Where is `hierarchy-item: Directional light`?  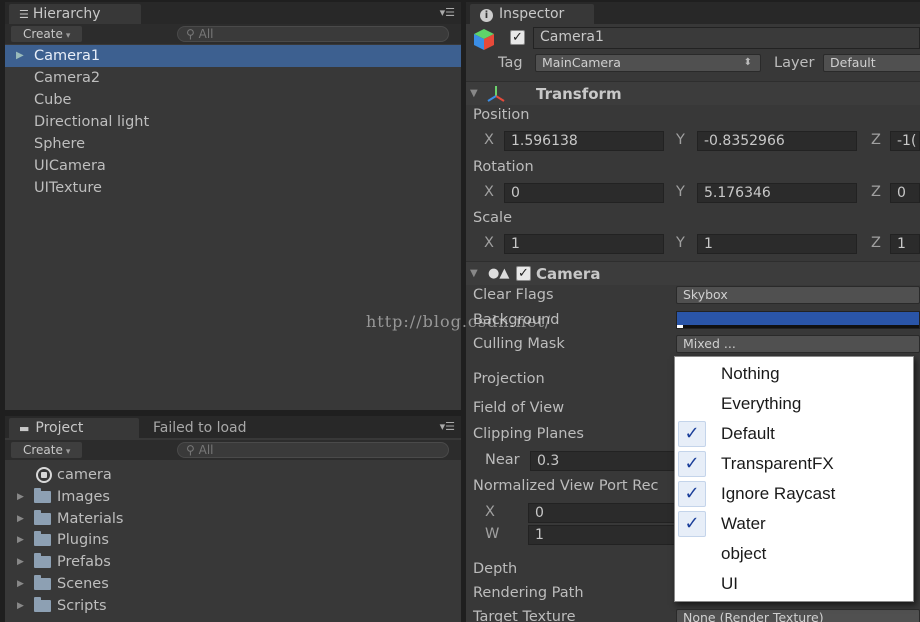
hierarchy-item: Directional light is located at coordinates (233, 122).